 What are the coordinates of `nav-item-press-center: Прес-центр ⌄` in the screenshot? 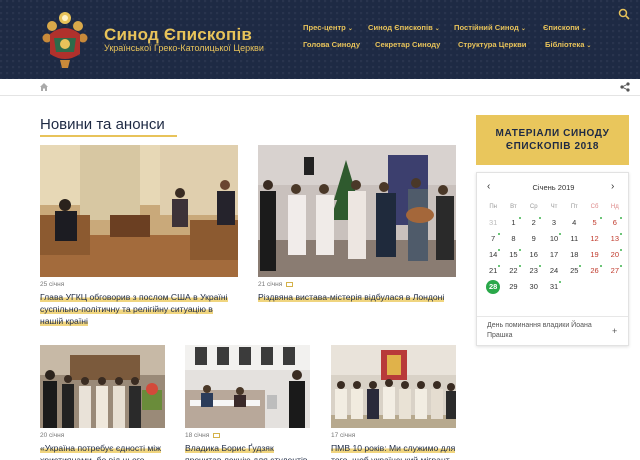 It's located at (335, 30).